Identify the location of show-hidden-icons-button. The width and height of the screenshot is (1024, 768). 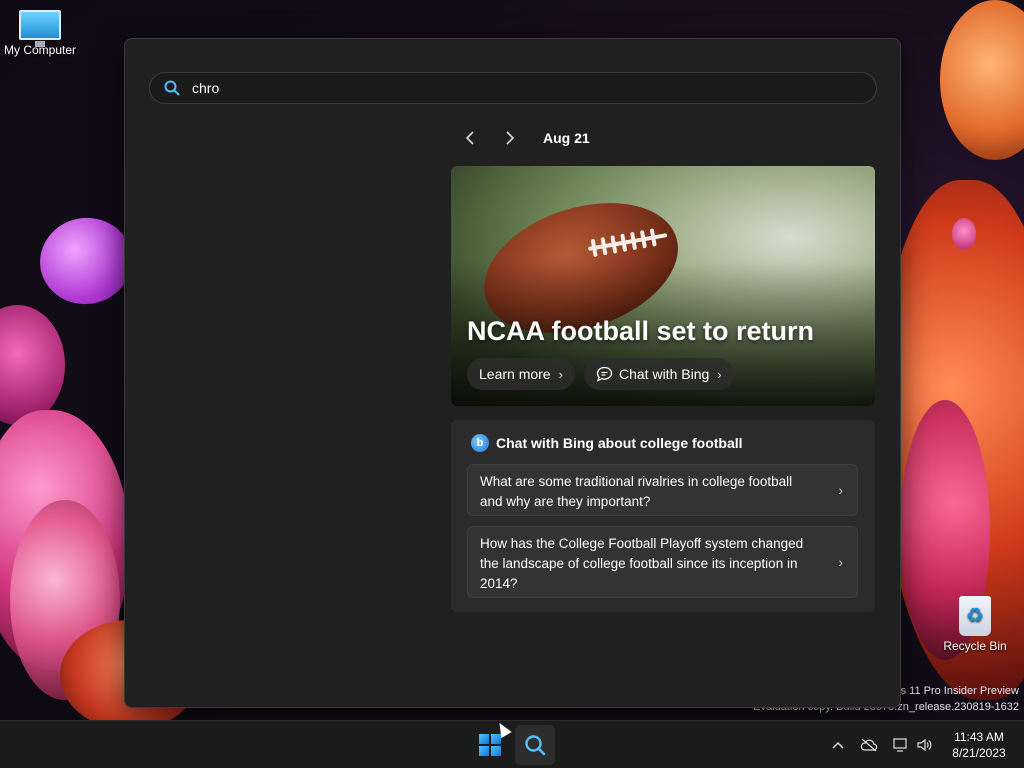
(838, 745).